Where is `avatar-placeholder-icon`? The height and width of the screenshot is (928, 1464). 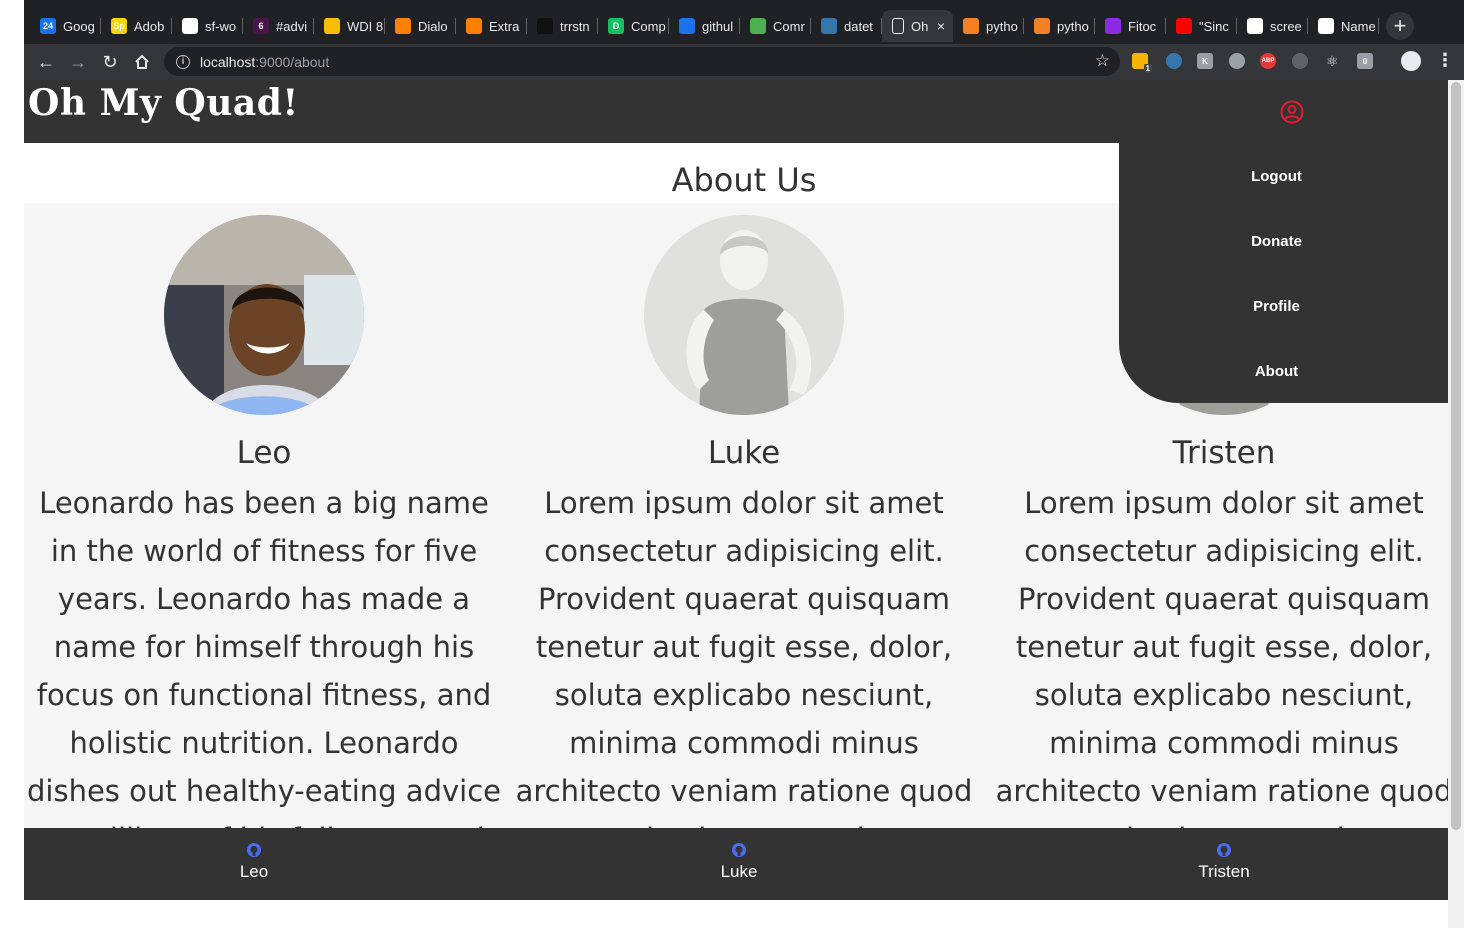 avatar-placeholder-icon is located at coordinates (744, 315).